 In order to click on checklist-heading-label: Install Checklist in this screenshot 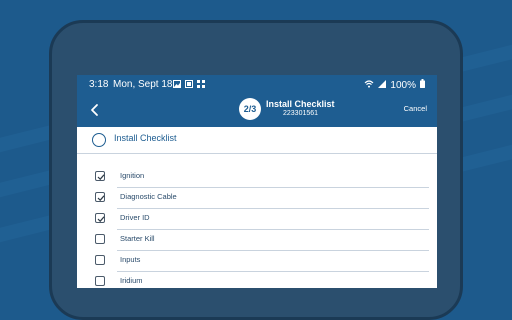, I will do `click(145, 138)`.